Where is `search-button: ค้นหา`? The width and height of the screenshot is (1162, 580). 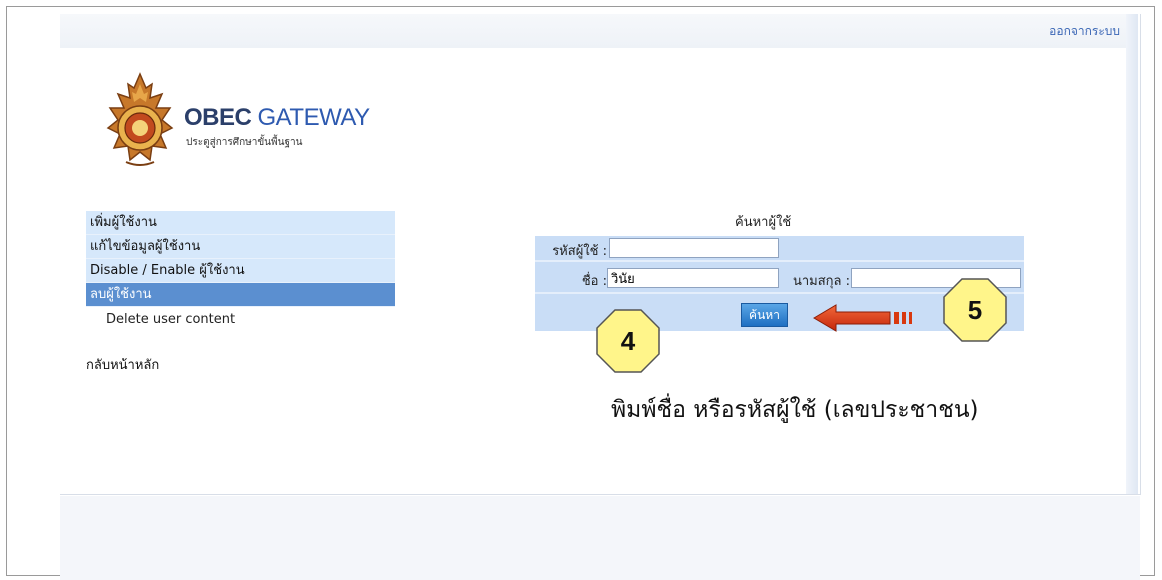
search-button: ค้นหา is located at coordinates (764, 315).